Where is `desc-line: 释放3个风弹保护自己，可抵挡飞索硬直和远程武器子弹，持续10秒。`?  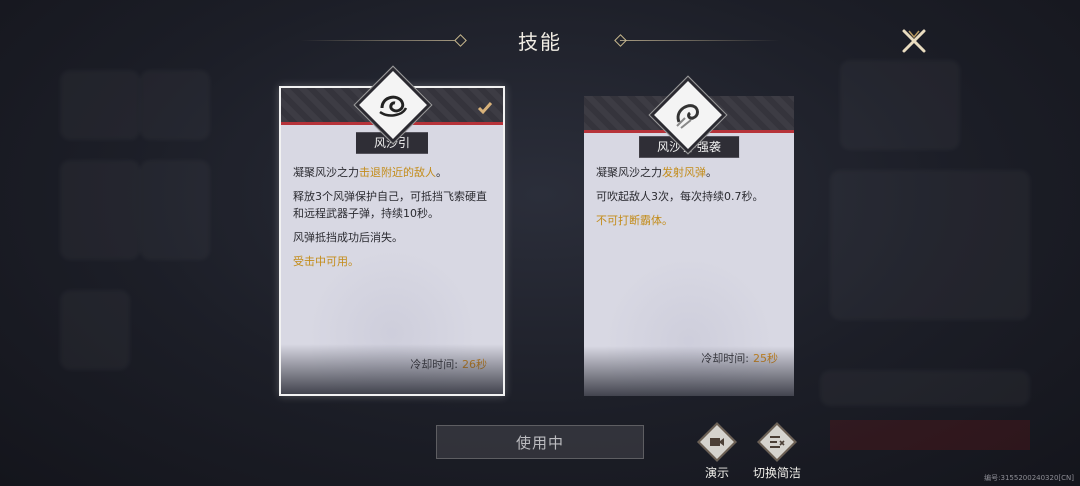
desc-line: 释放3个风弹保护自己，可抵挡飞索硬直和远程武器子弹，持续10秒。 is located at coordinates (390, 205).